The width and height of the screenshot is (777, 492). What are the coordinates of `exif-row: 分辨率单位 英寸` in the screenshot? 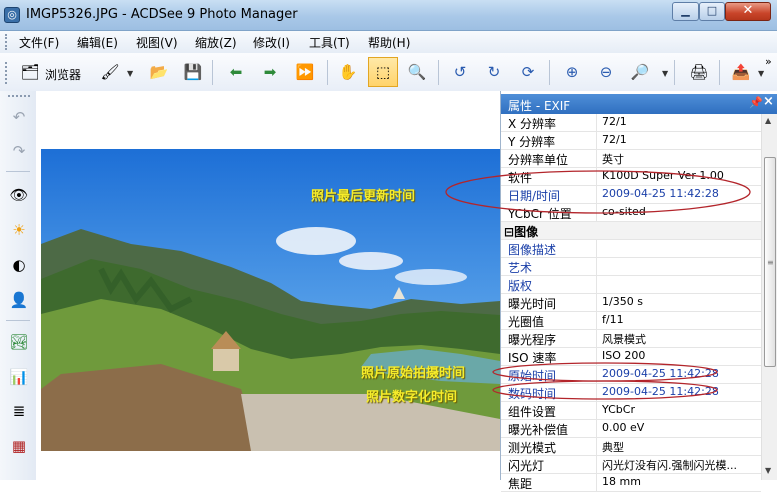 It's located at (631, 159).